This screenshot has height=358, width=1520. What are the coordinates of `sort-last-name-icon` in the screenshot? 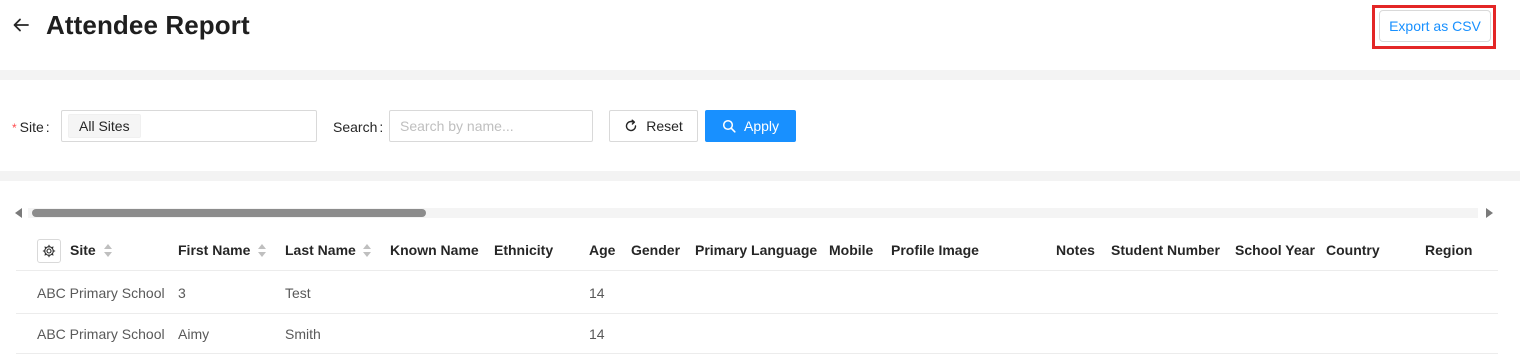 It's located at (367, 251).